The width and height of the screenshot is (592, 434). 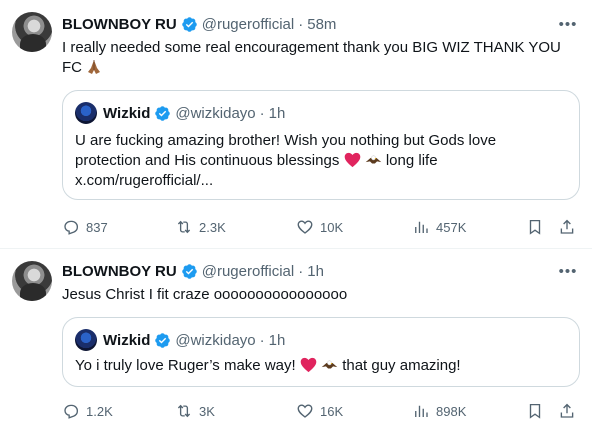 I want to click on like-count: 16K, so click(x=332, y=411).